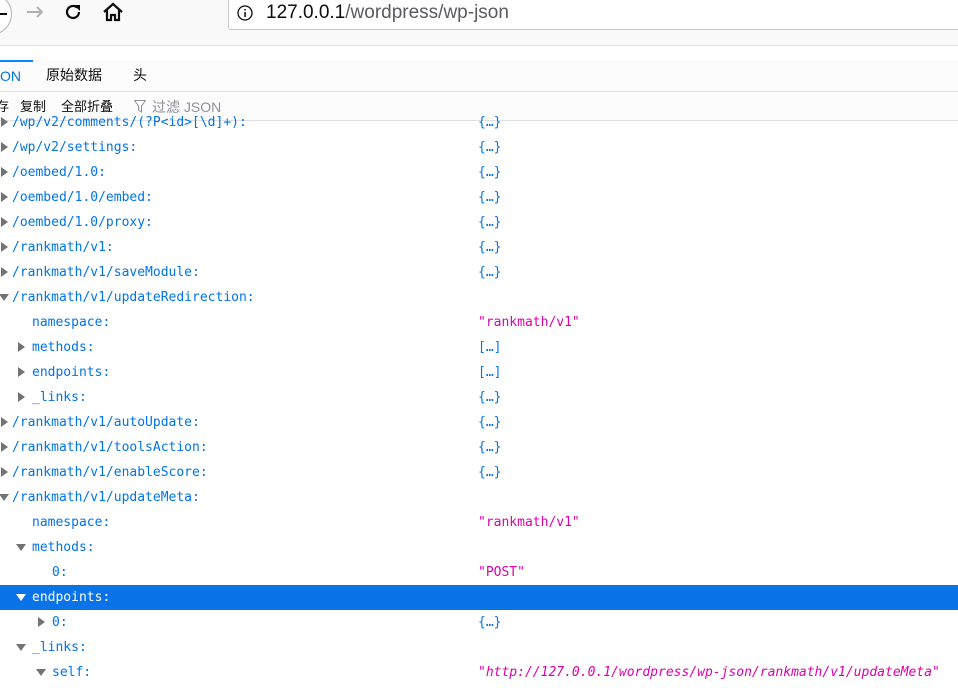 The height and width of the screenshot is (688, 958). I want to click on tree-row: /oembed/1.0/proxy: {…}, so click(479, 222).